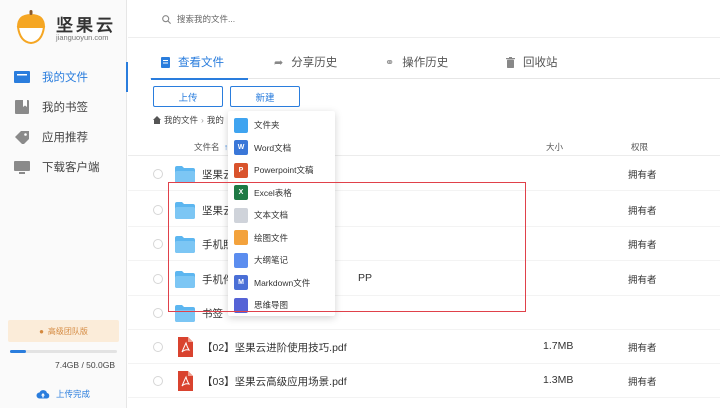  I want to click on menu-item-label: Powerpoint文稿, so click(284, 170).